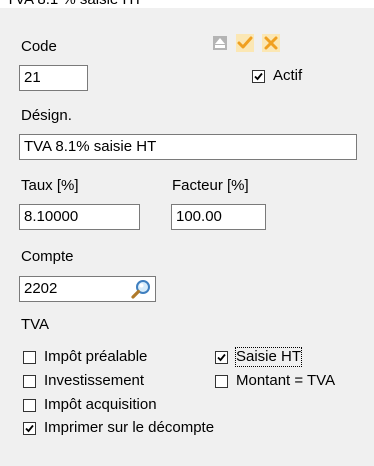 This screenshot has height=466, width=374. What do you see at coordinates (46, 115) in the screenshot?
I see `designation-label: Désign.` at bounding box center [46, 115].